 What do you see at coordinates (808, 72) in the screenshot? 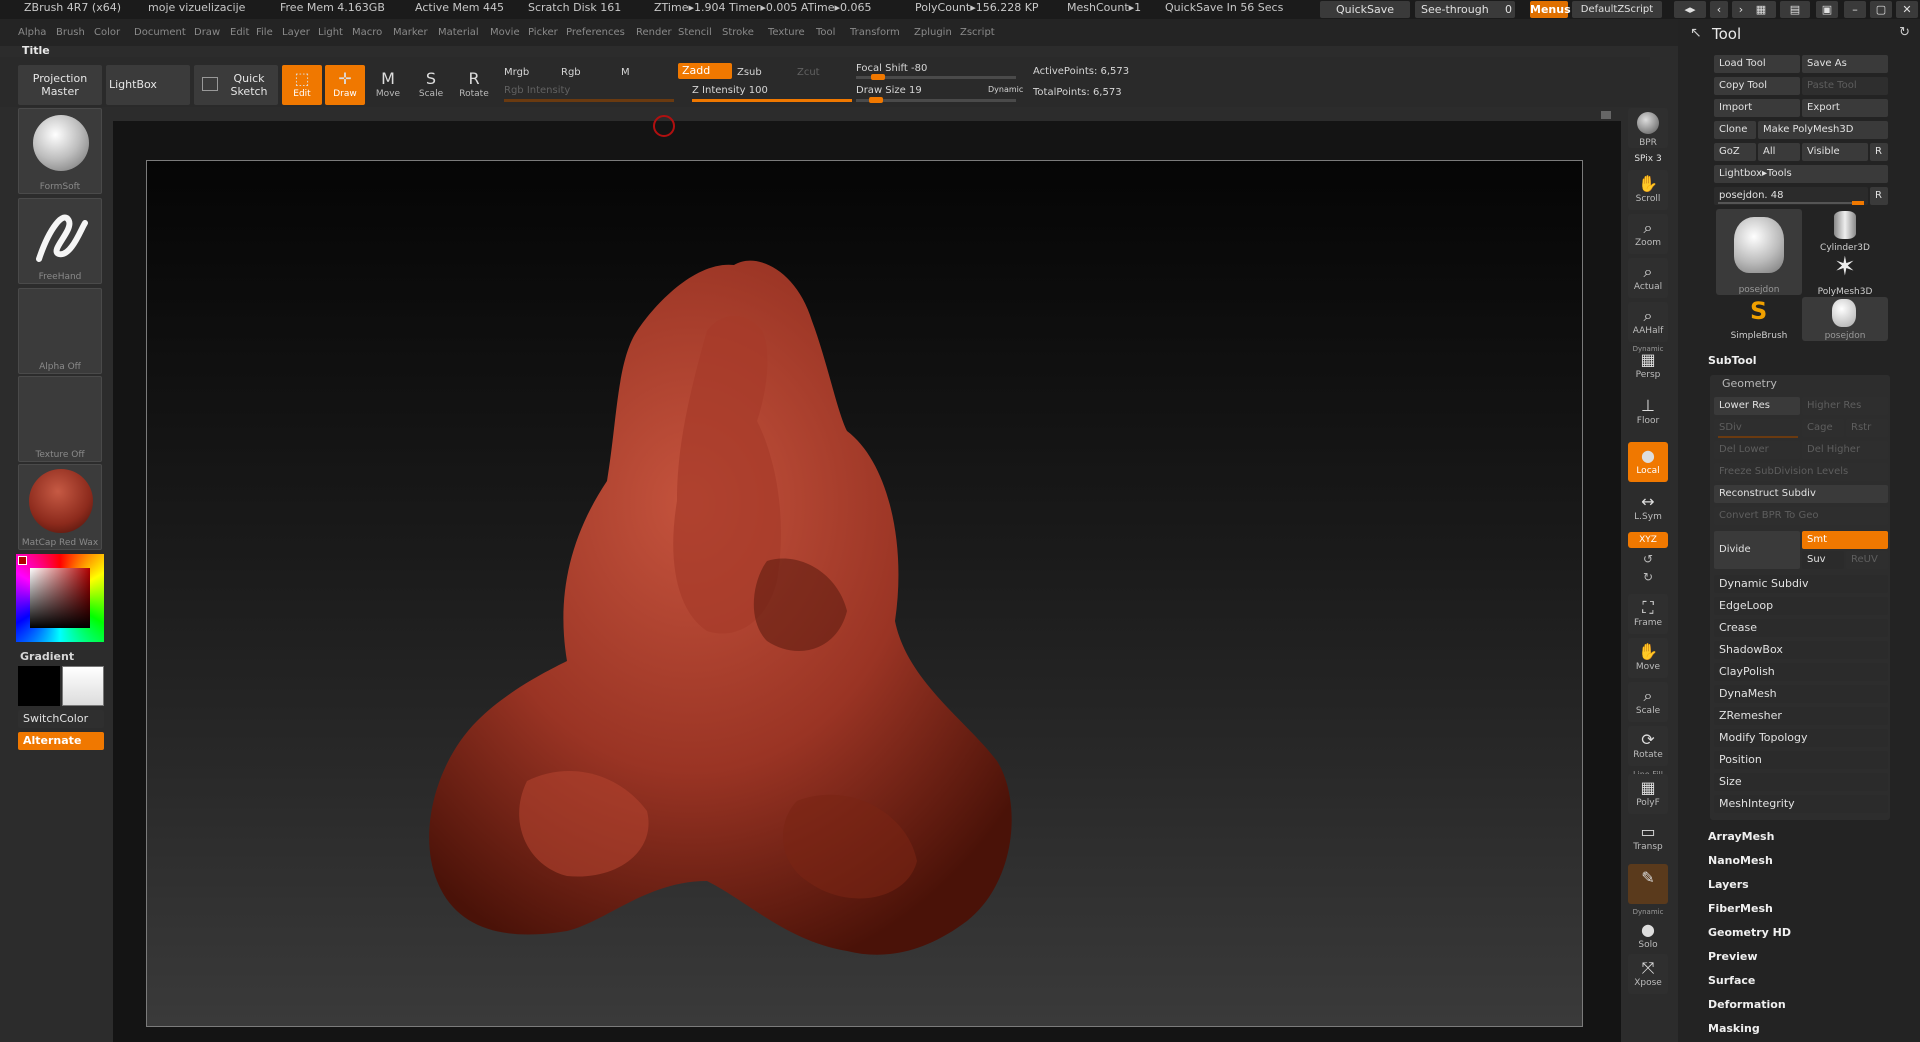
I see `zcut-button: Zcut` at bounding box center [808, 72].